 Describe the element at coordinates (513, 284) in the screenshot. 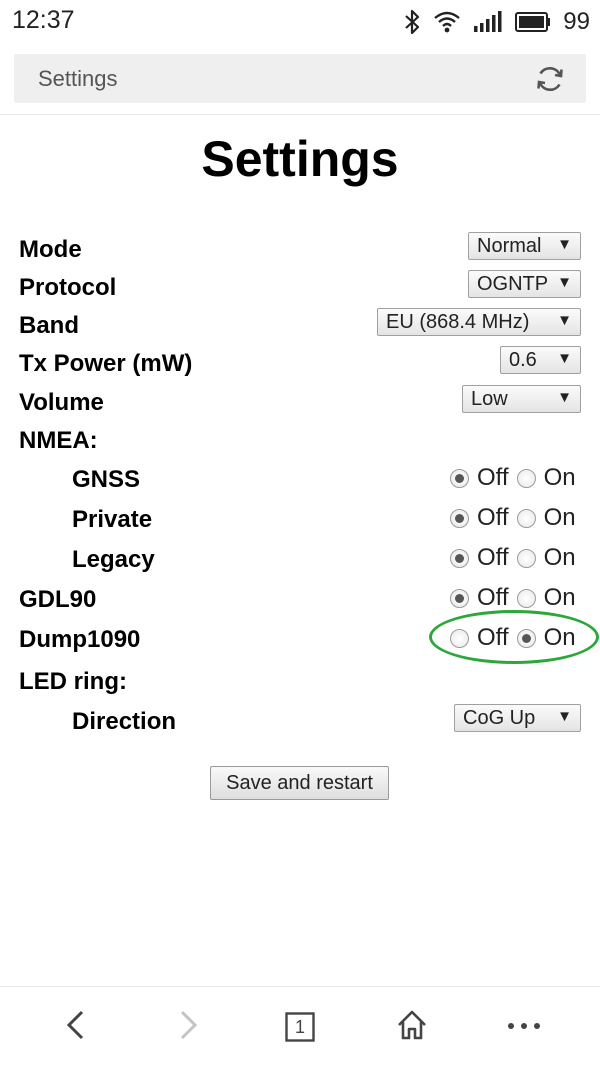

I see `protocol-value: OGNTP` at that location.